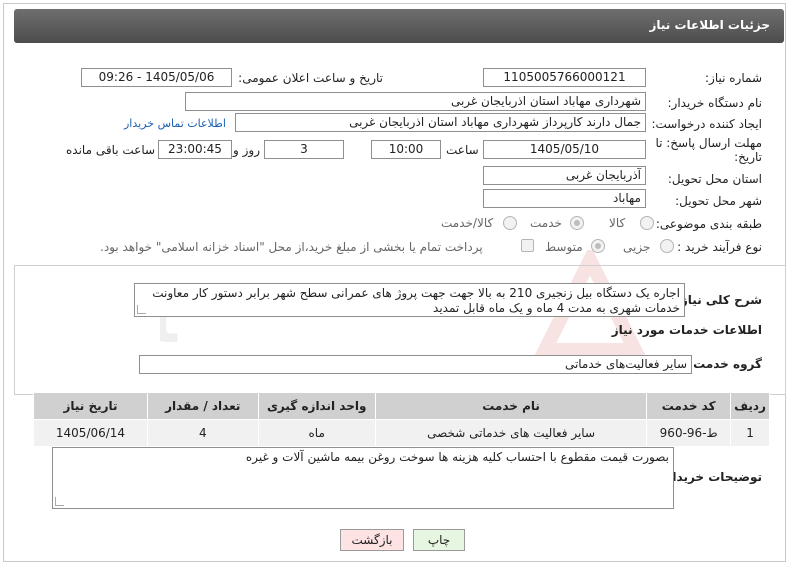 The height and width of the screenshot is (566, 788). Describe the element at coordinates (316, 406) in the screenshot. I see `col-unit: واحد اندازه گیری` at that location.